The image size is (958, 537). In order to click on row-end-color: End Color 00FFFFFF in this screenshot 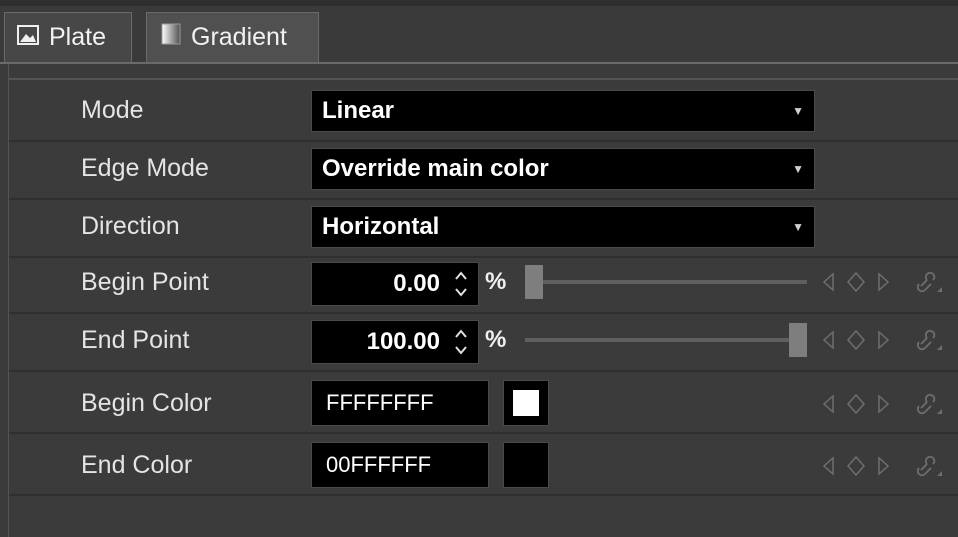, I will do `click(483, 465)`.